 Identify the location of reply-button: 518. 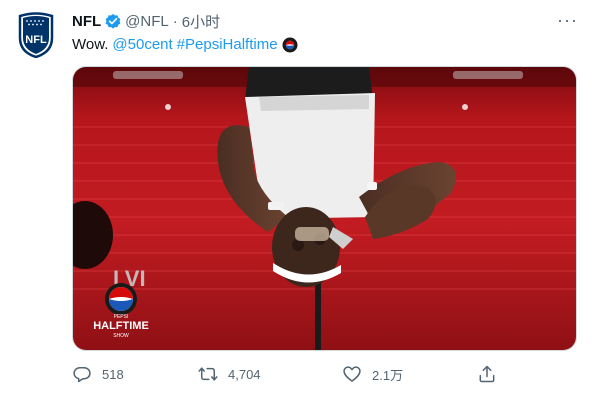
(98, 374).